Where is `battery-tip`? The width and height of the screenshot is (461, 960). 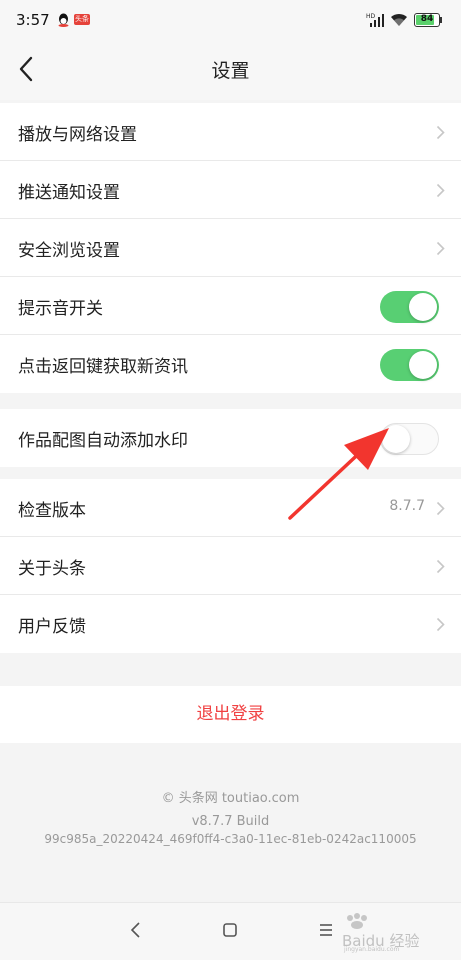
battery-tip is located at coordinates (441, 20).